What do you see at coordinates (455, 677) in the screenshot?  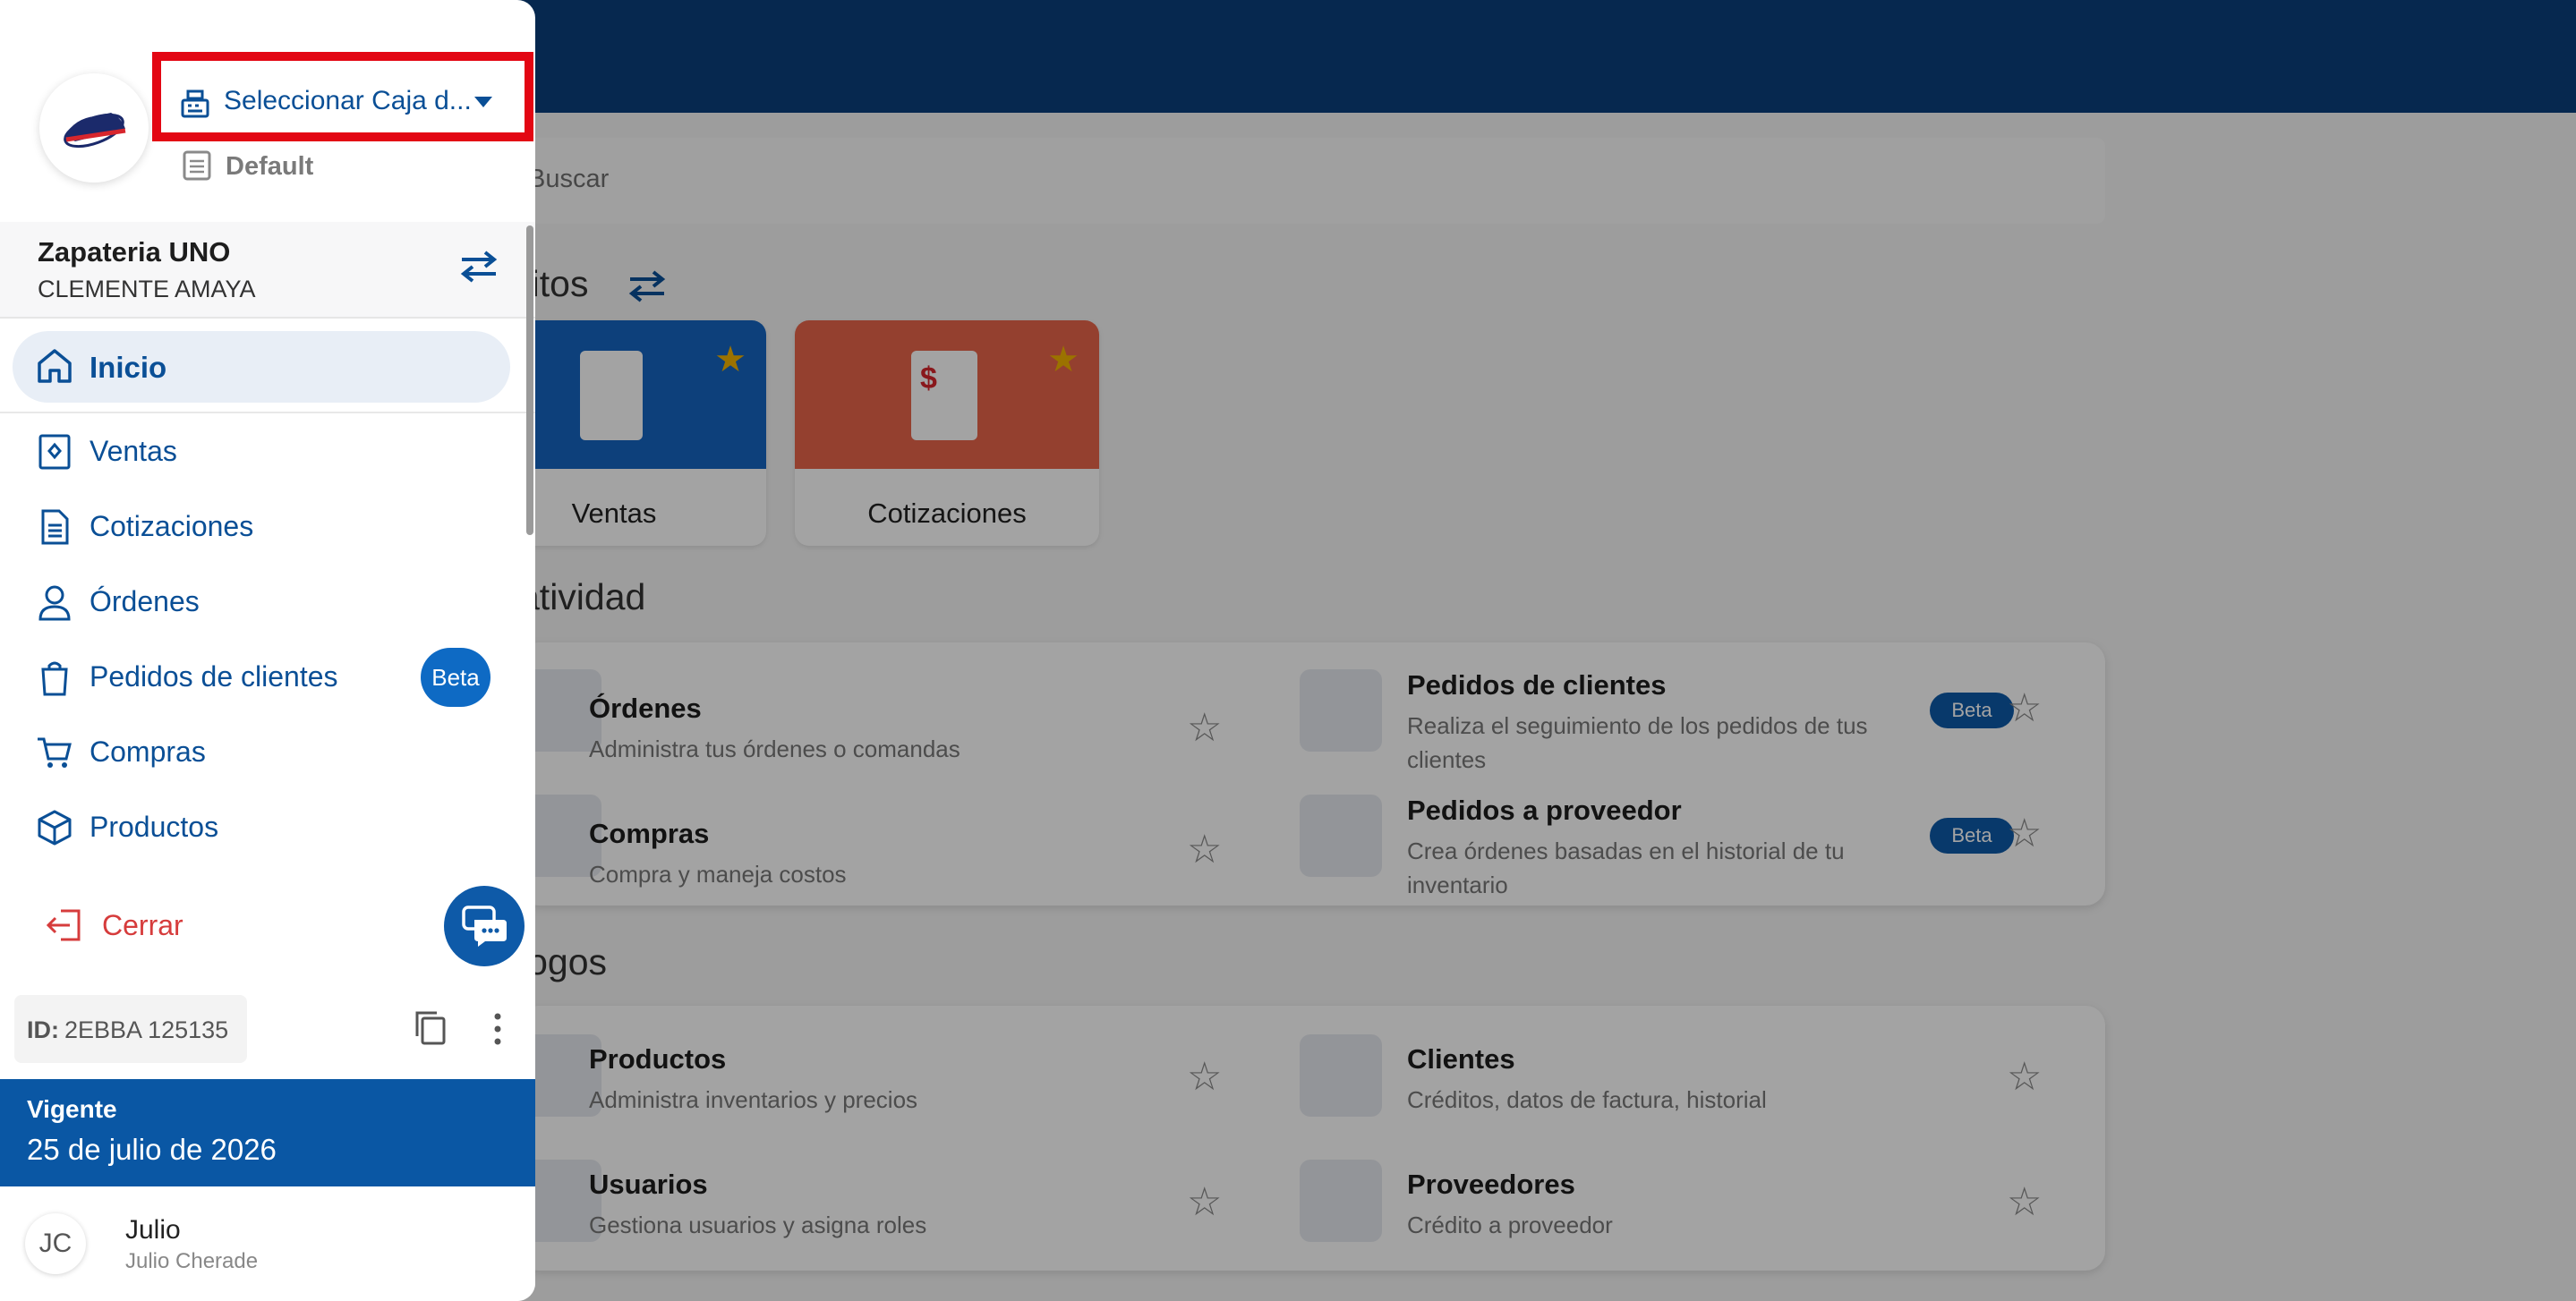 I see `beta-badge: Beta` at bounding box center [455, 677].